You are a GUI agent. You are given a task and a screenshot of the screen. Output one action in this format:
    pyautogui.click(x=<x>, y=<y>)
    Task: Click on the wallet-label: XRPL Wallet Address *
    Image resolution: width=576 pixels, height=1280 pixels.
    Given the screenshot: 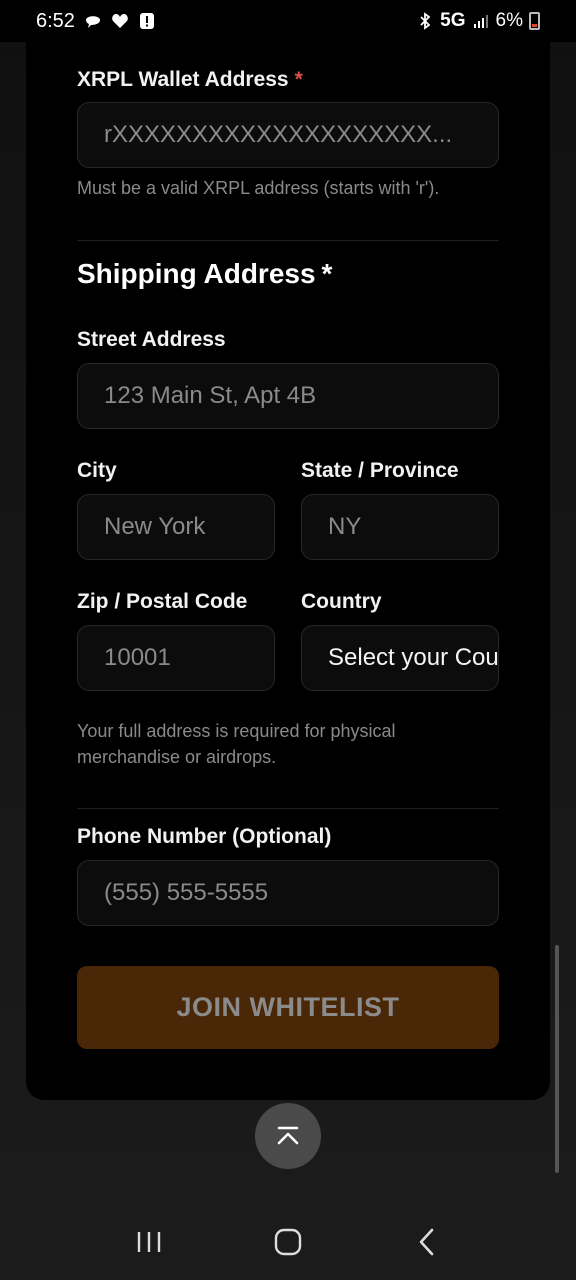 What is the action you would take?
    pyautogui.click(x=288, y=80)
    